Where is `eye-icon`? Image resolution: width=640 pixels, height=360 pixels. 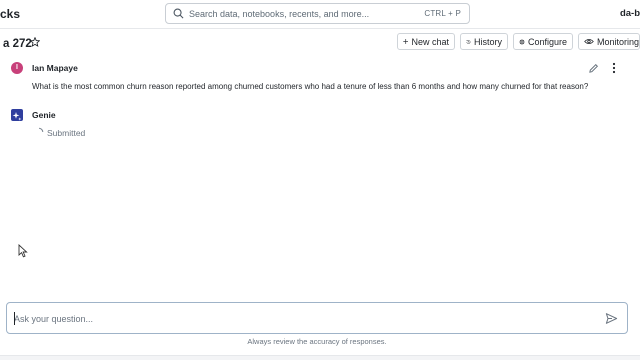 eye-icon is located at coordinates (589, 41).